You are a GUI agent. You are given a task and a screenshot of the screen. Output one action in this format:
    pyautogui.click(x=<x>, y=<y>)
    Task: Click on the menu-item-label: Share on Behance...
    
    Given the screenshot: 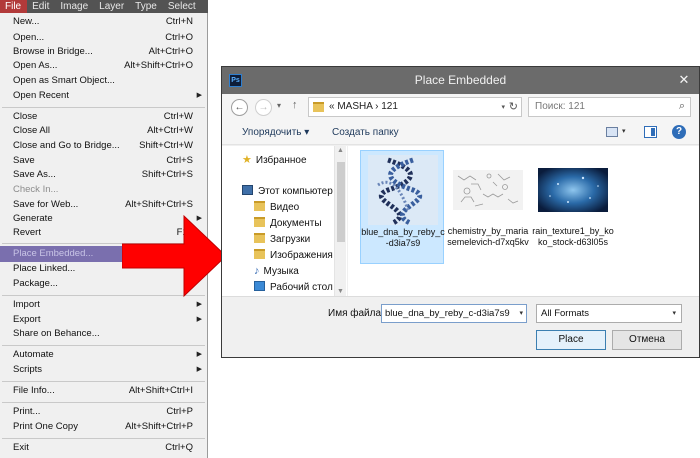 What is the action you would take?
    pyautogui.click(x=56, y=333)
    